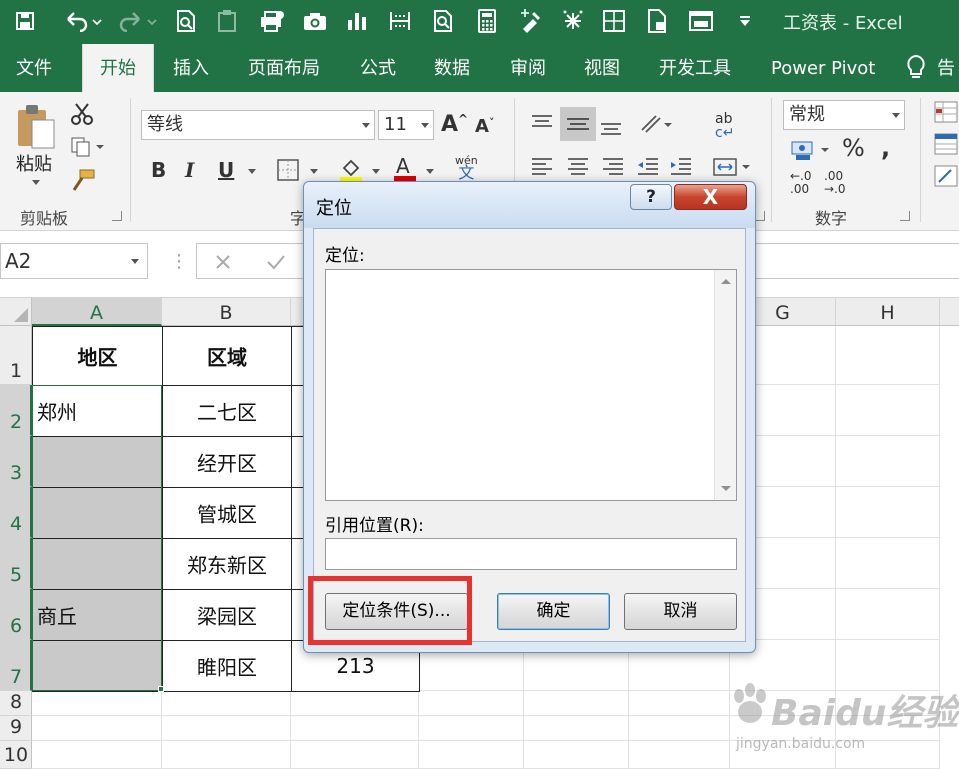 The height and width of the screenshot is (769, 959). What do you see at coordinates (97, 513) in the screenshot?
I see `cell-a4` at bounding box center [97, 513].